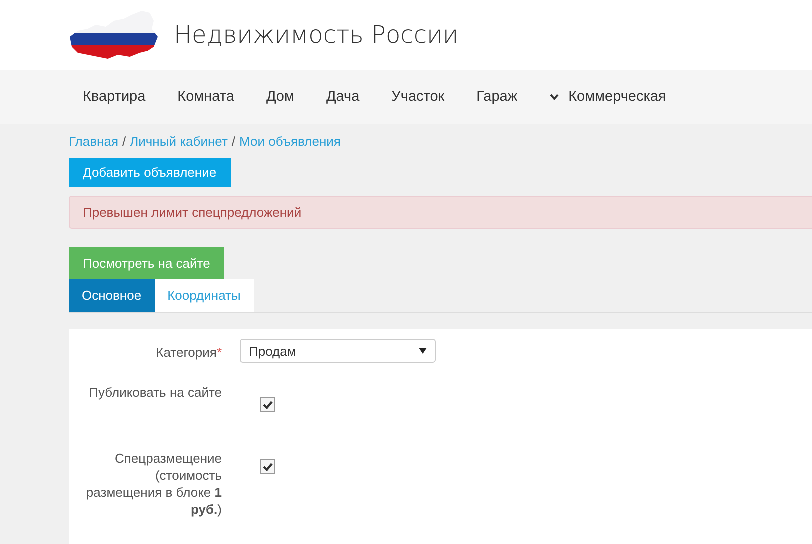 The height and width of the screenshot is (544, 812). I want to click on nav-link: Дом, so click(280, 97).